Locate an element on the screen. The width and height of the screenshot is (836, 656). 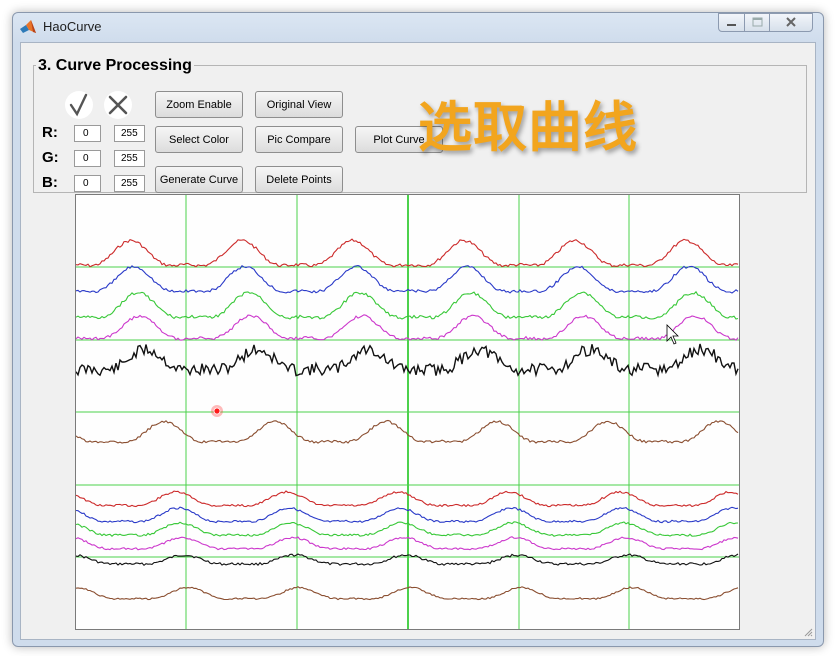
overlay-caption: 选取曲线 is located at coordinates (528, 127).